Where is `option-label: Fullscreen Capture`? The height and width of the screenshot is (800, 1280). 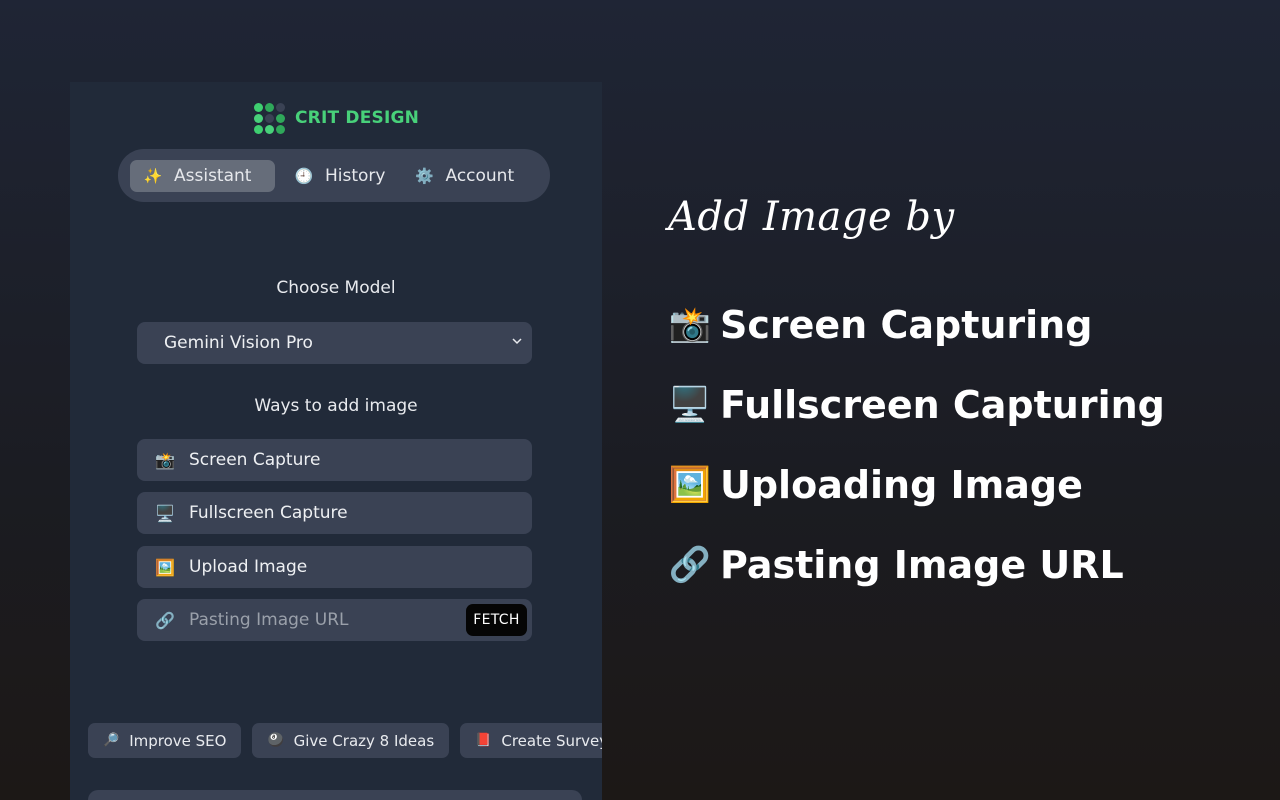
option-label: Fullscreen Capture is located at coordinates (268, 513).